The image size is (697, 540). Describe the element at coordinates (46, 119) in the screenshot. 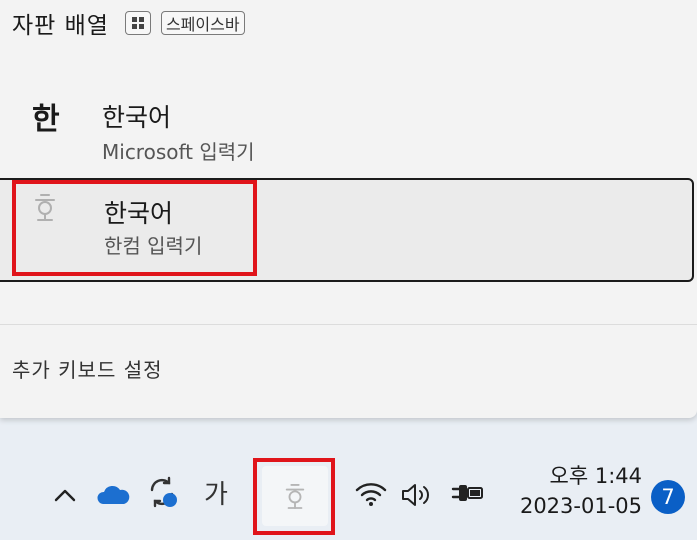

I see `korean-han-glyph-icon: 한` at that location.